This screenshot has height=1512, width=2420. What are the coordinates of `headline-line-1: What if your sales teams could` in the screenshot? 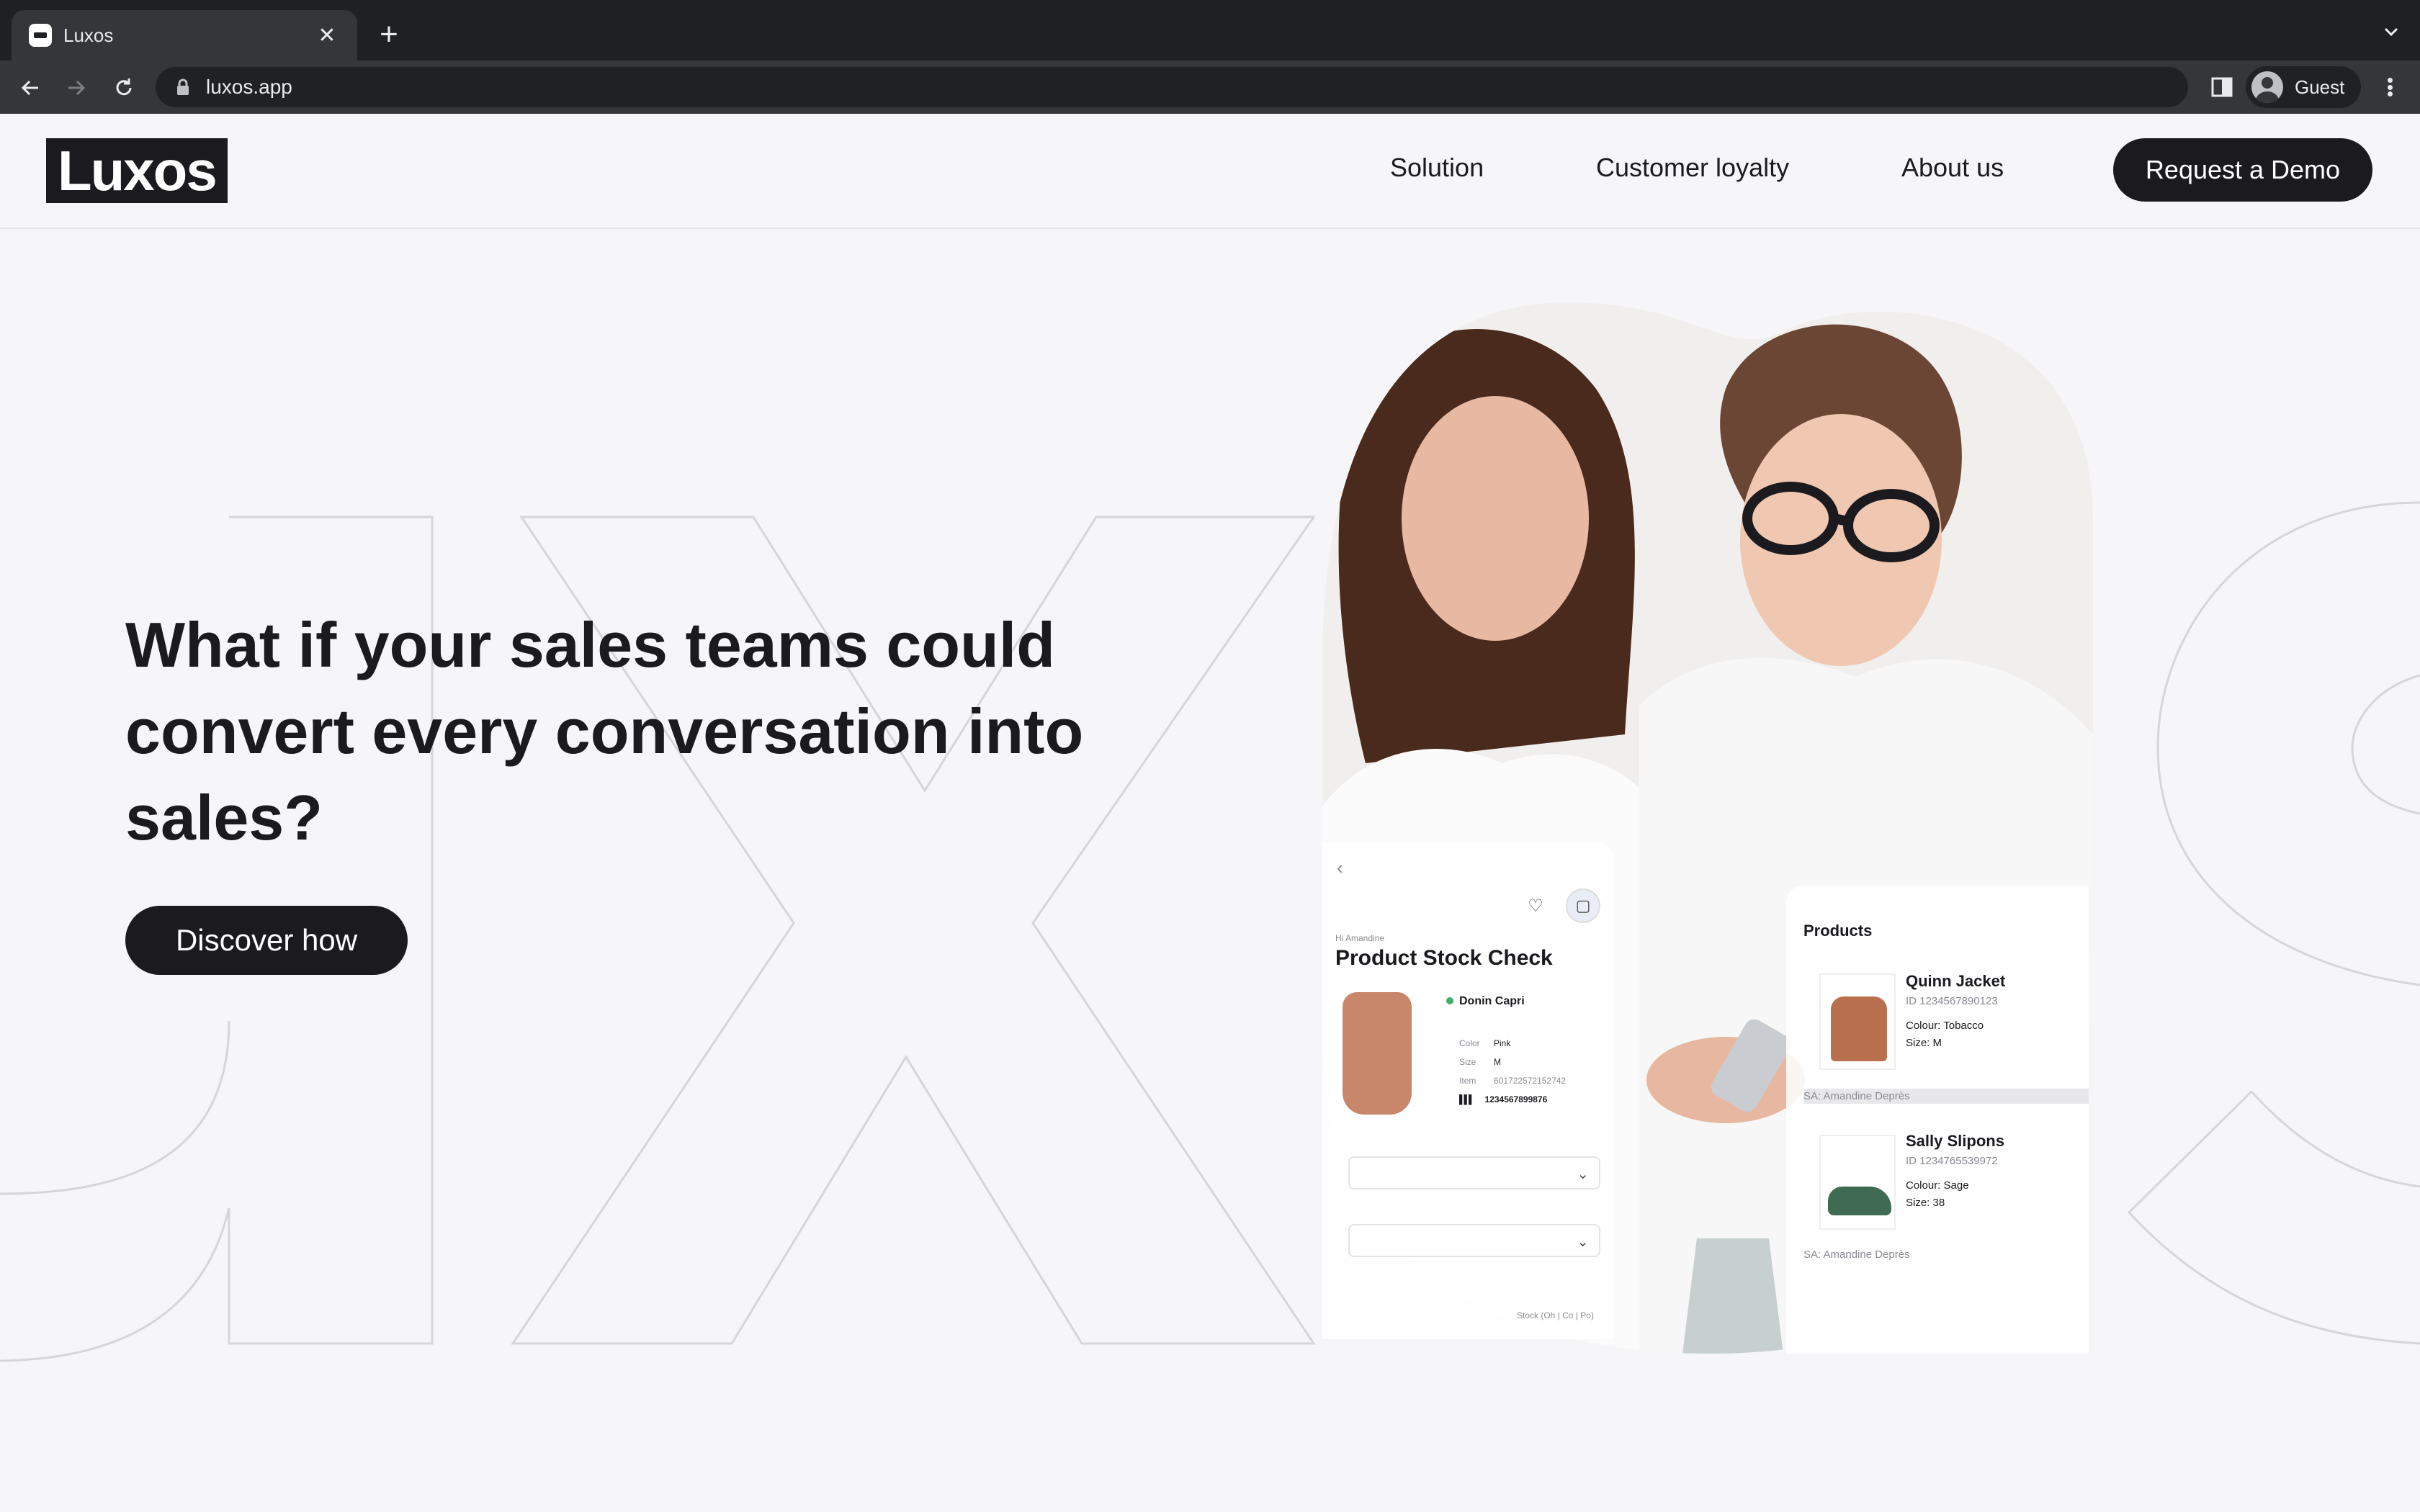 It's located at (590, 644).